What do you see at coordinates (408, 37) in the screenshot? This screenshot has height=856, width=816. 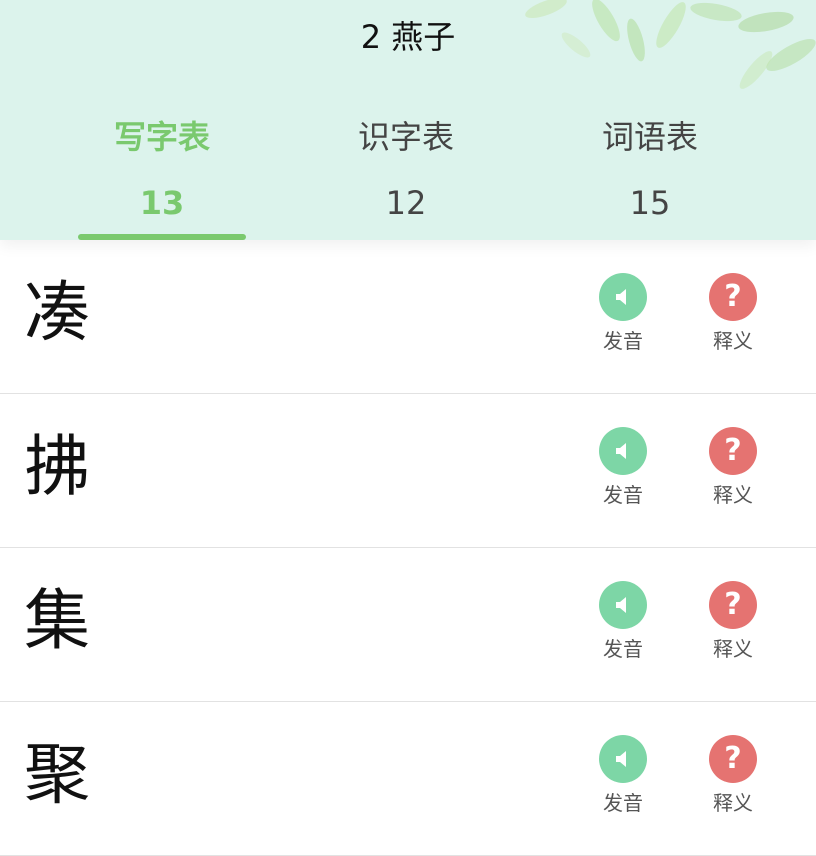 I see `page-title: 2 燕子` at bounding box center [408, 37].